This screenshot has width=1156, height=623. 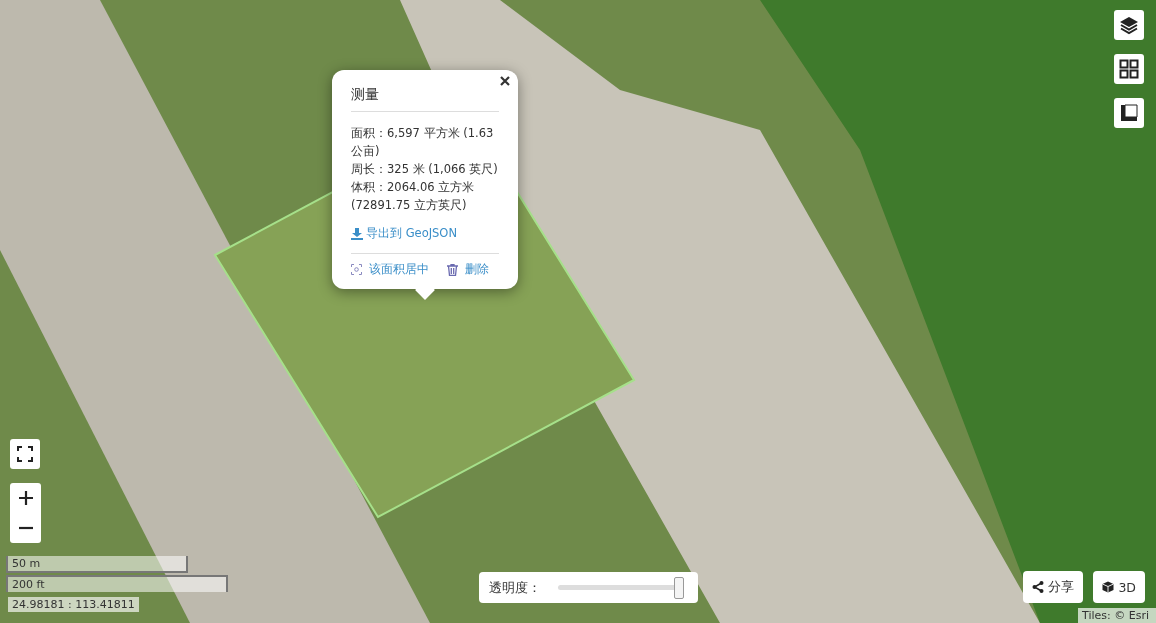 I want to click on close-icon, so click(x=505, y=81).